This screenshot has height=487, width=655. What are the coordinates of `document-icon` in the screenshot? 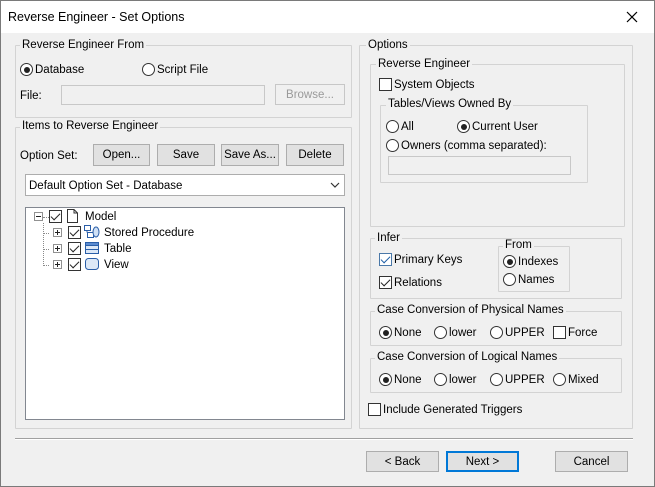 It's located at (72, 216).